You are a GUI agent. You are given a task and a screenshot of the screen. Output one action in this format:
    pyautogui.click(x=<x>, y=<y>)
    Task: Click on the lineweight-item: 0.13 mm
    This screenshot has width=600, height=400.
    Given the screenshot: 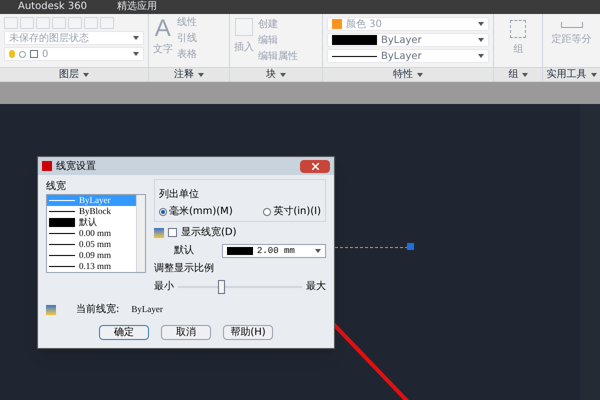 What is the action you would take?
    pyautogui.click(x=91, y=266)
    